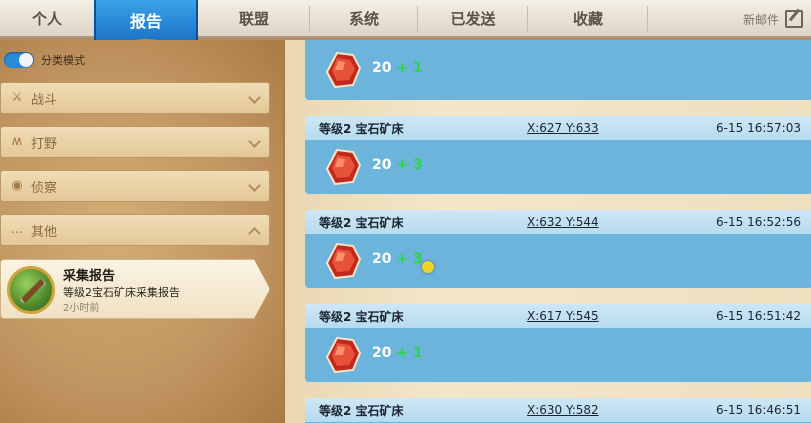 Image resolution: width=811 pixels, height=423 pixels. Describe the element at coordinates (758, 410) in the screenshot. I see `entry-timestamp: 6-15 16:46:51` at that location.